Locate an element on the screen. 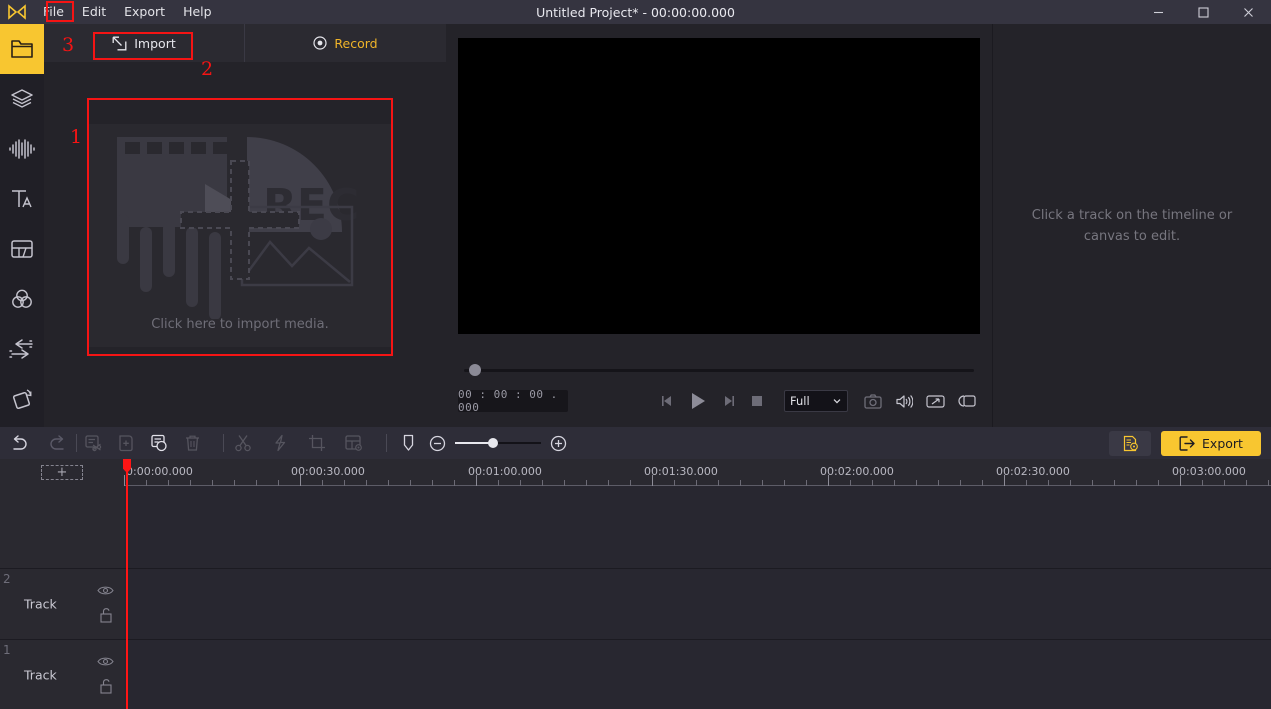 The height and width of the screenshot is (709, 1271). tool-rail is located at coordinates (22, 225).